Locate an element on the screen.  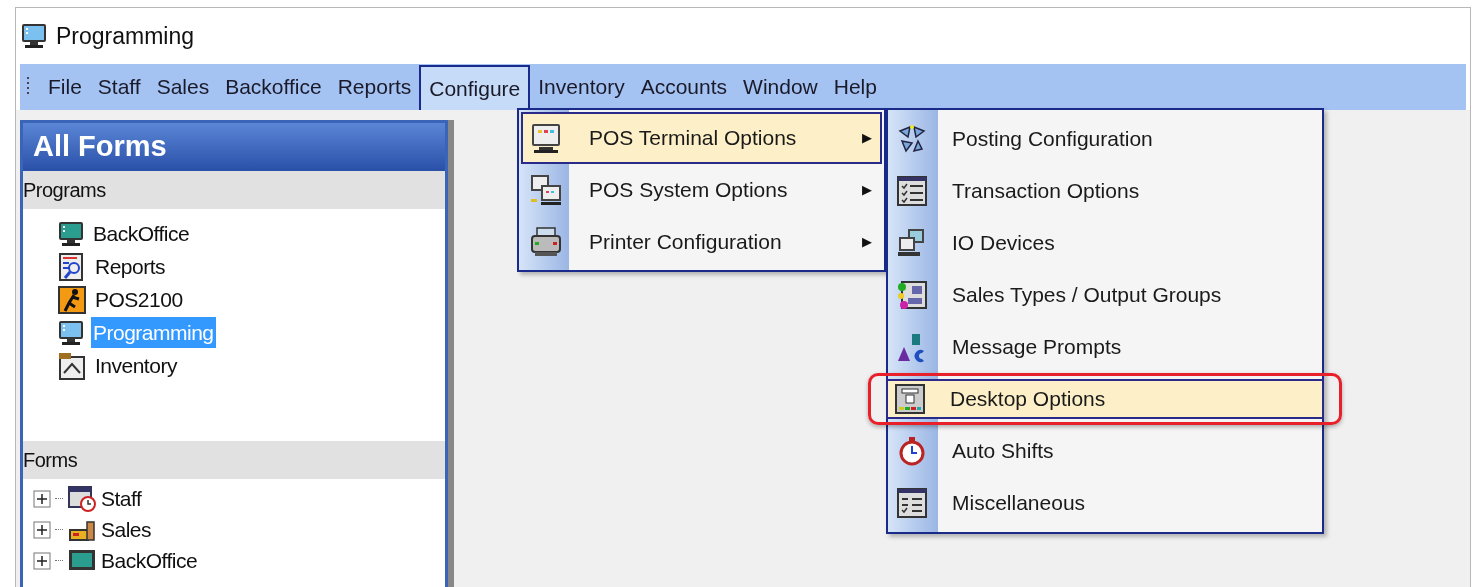
running-figure-icon is located at coordinates (72, 299).